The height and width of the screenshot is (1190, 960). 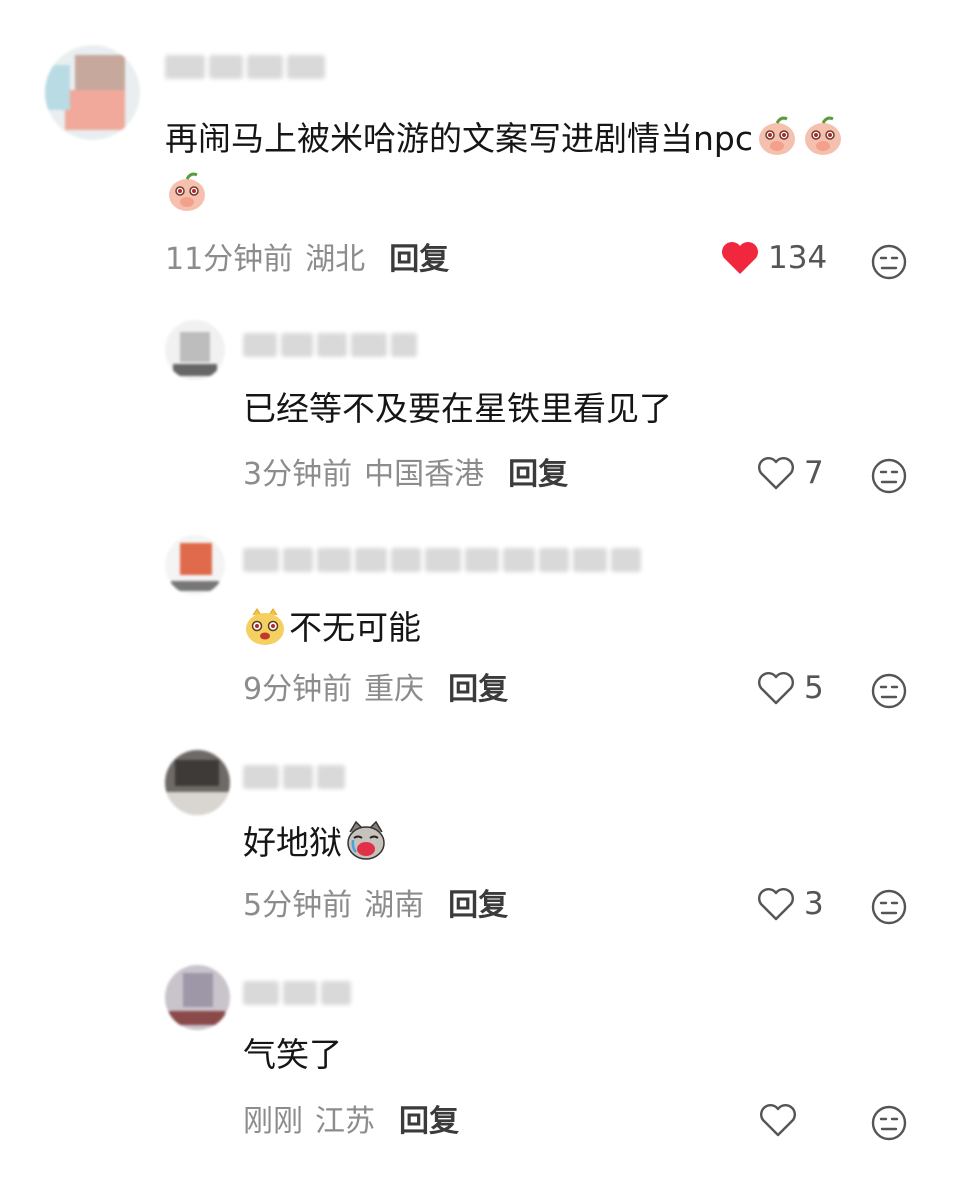 I want to click on like-count: 5, so click(x=814, y=688).